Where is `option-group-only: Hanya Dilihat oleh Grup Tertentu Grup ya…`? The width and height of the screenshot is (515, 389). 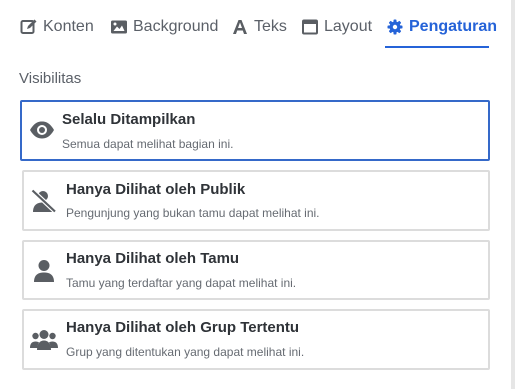 option-group-only: Hanya Dilihat oleh Grup Tertentu Grup ya… is located at coordinates (256, 339).